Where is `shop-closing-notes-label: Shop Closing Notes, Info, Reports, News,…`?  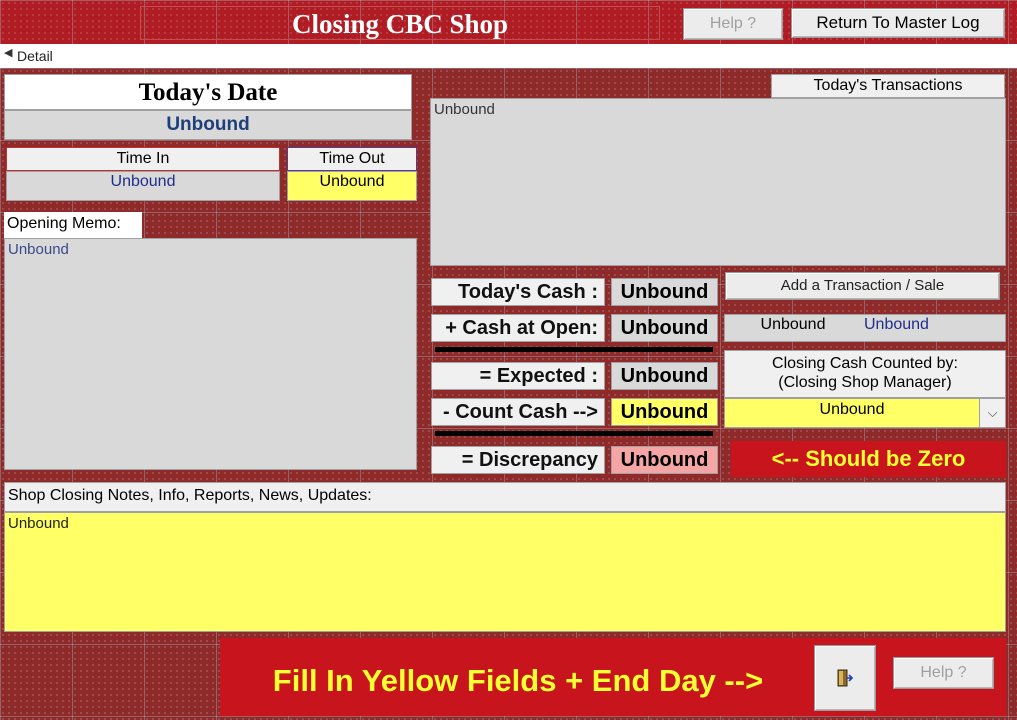
shop-closing-notes-label: Shop Closing Notes, Info, Reports, News,… is located at coordinates (505, 497).